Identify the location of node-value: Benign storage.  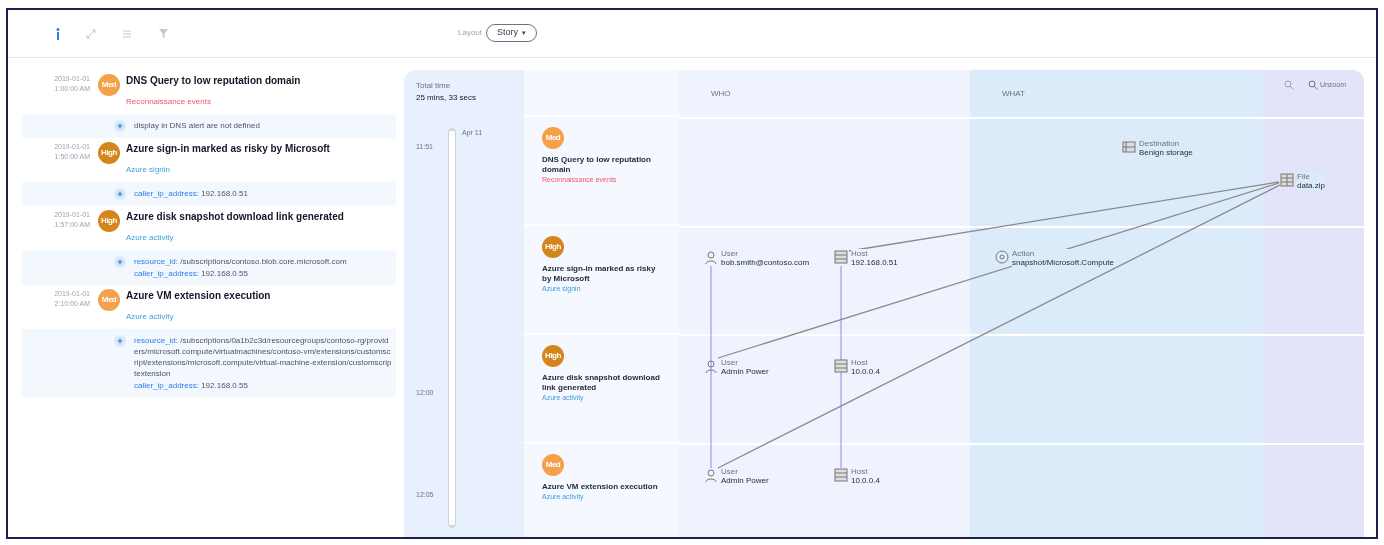
(1166, 152).